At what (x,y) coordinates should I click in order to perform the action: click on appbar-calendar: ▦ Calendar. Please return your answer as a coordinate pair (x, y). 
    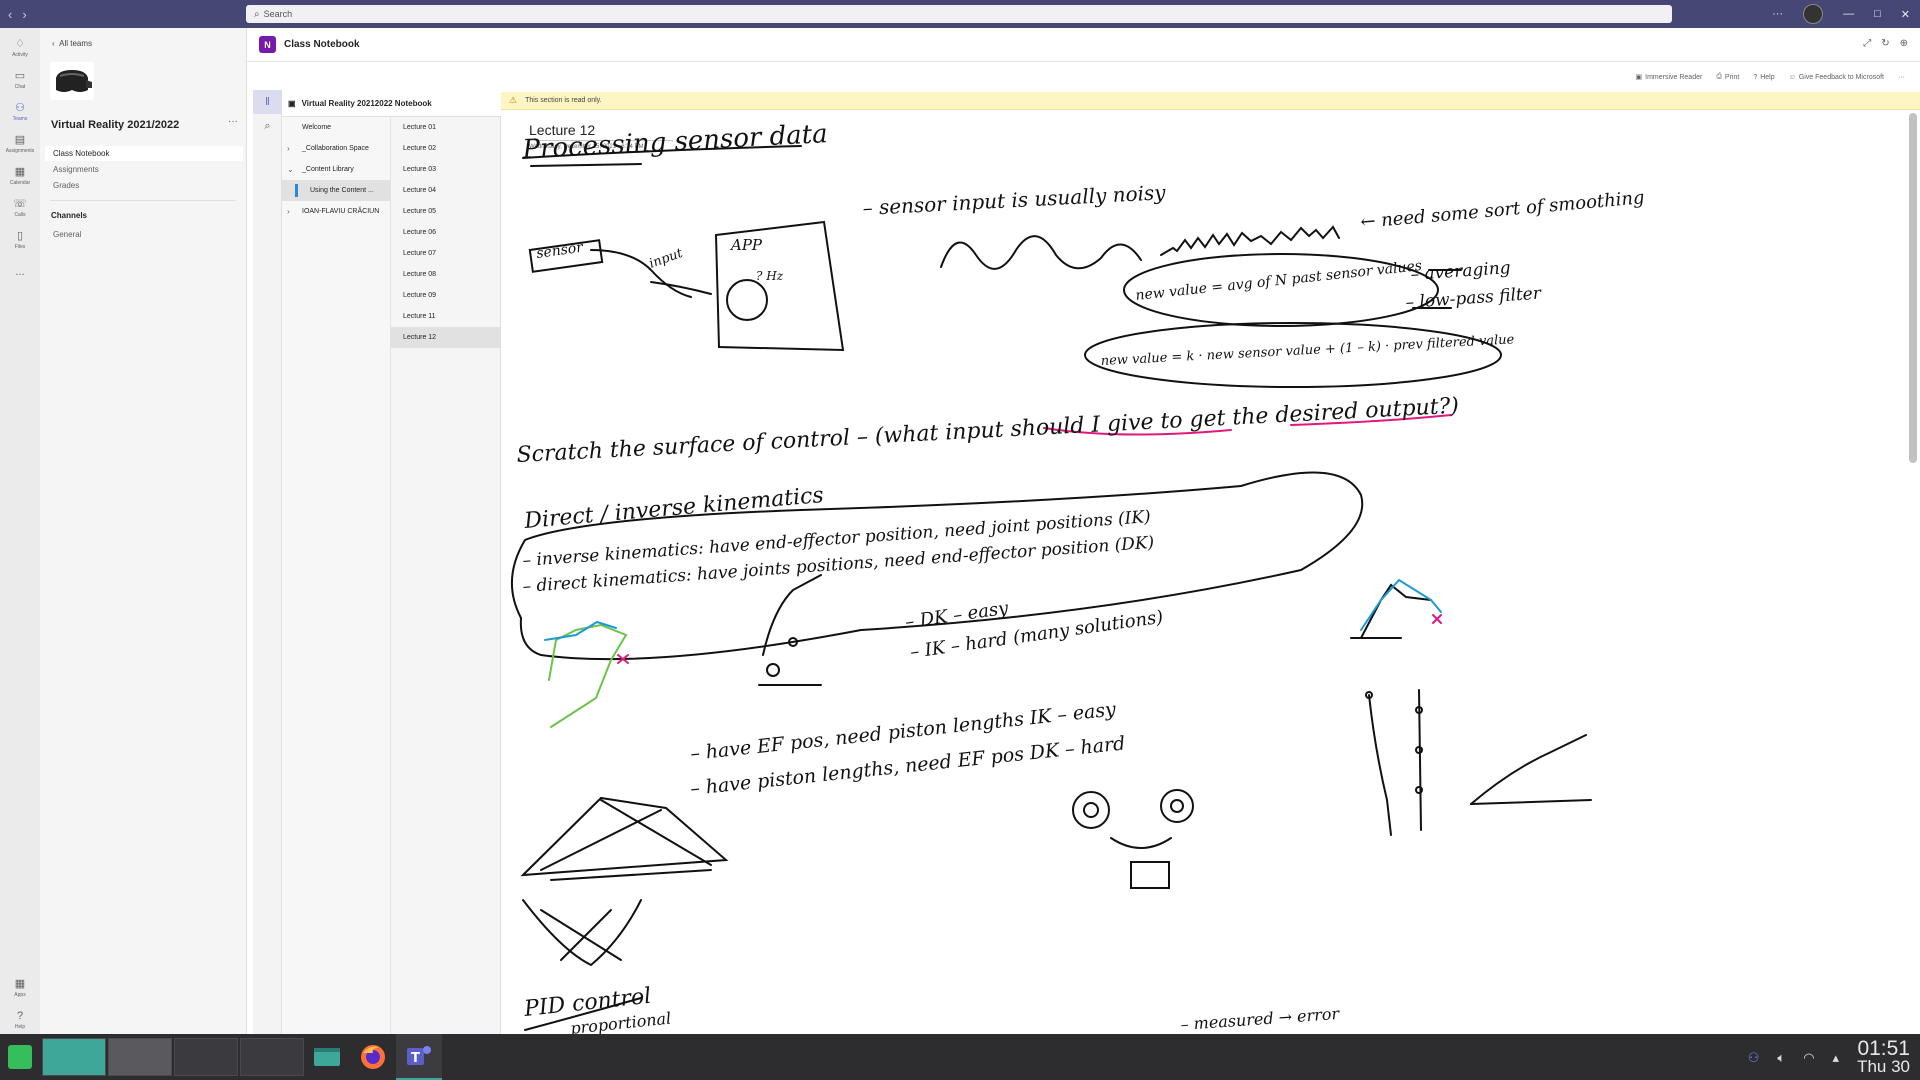
    Looking at the image, I should click on (20, 176).